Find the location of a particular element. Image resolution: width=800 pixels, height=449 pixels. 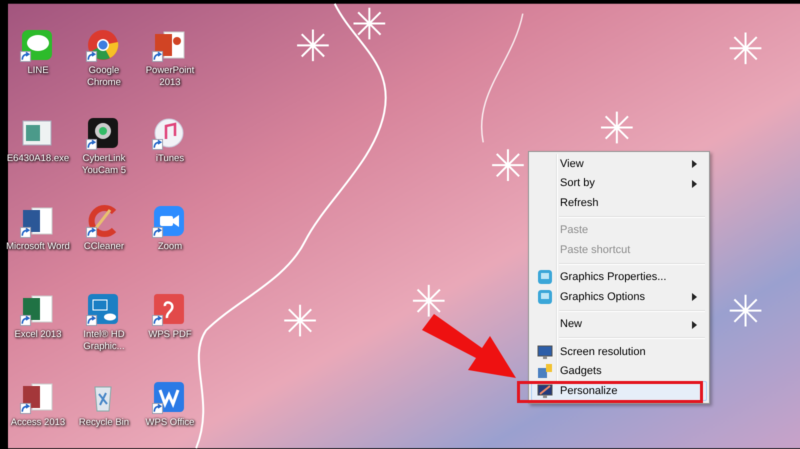

desktop-shortcut: WPS Office is located at coordinates (167, 404).